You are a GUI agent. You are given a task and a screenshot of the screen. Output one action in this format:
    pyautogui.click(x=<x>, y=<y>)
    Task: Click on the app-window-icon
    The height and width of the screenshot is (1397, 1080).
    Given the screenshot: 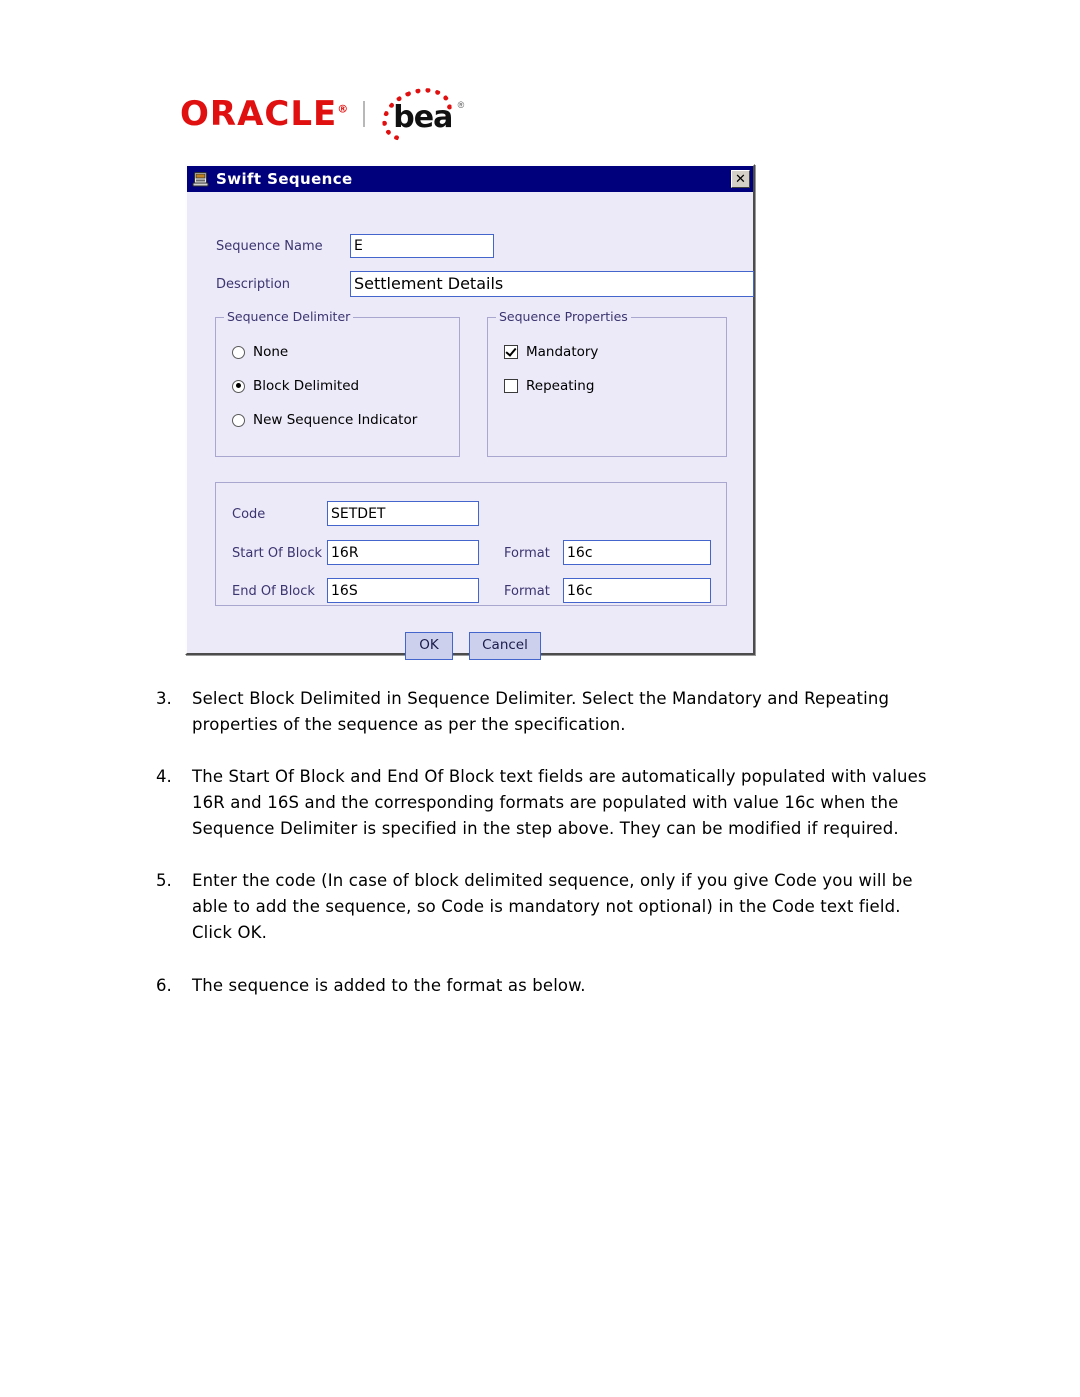 What is the action you would take?
    pyautogui.click(x=200, y=179)
    